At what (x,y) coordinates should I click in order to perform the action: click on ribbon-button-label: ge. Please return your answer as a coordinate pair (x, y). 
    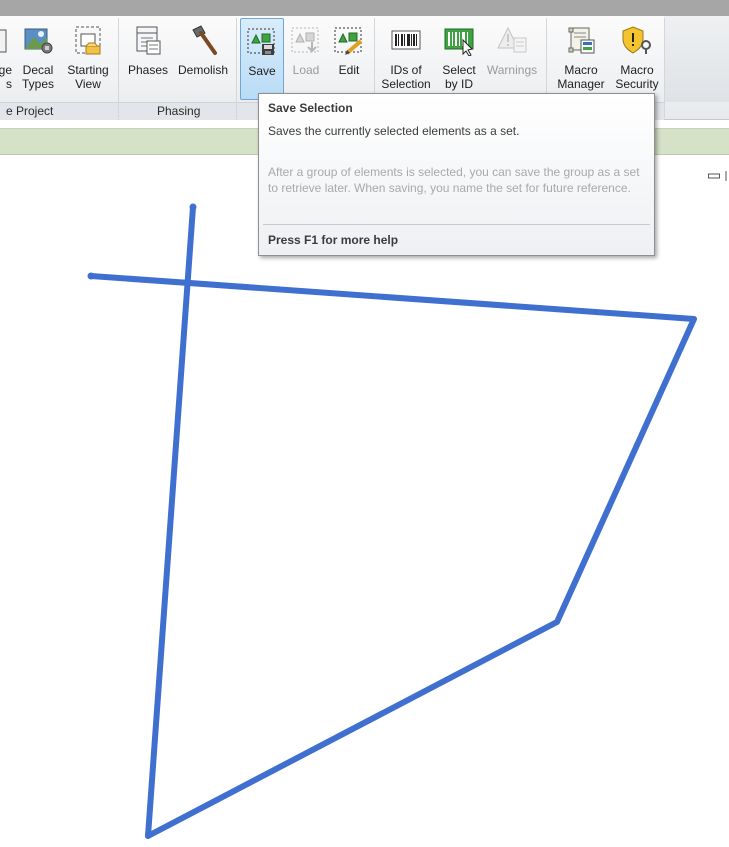
    Looking at the image, I should click on (6, 70).